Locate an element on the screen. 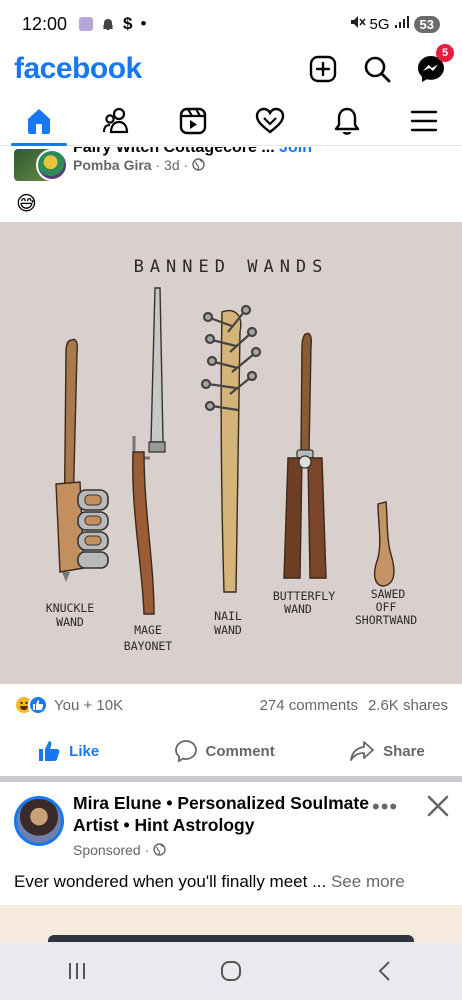 The width and height of the screenshot is (462, 1000). home-nav-button is located at coordinates (231, 971).